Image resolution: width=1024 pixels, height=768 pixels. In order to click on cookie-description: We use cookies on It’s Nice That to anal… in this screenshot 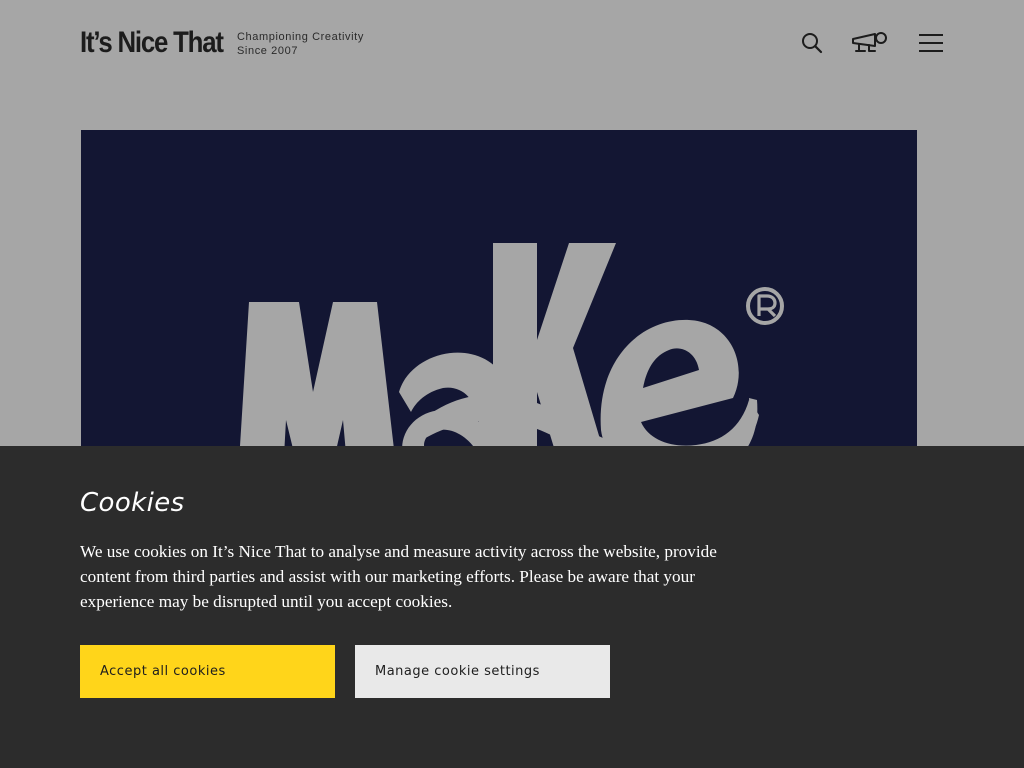, I will do `click(398, 576)`.